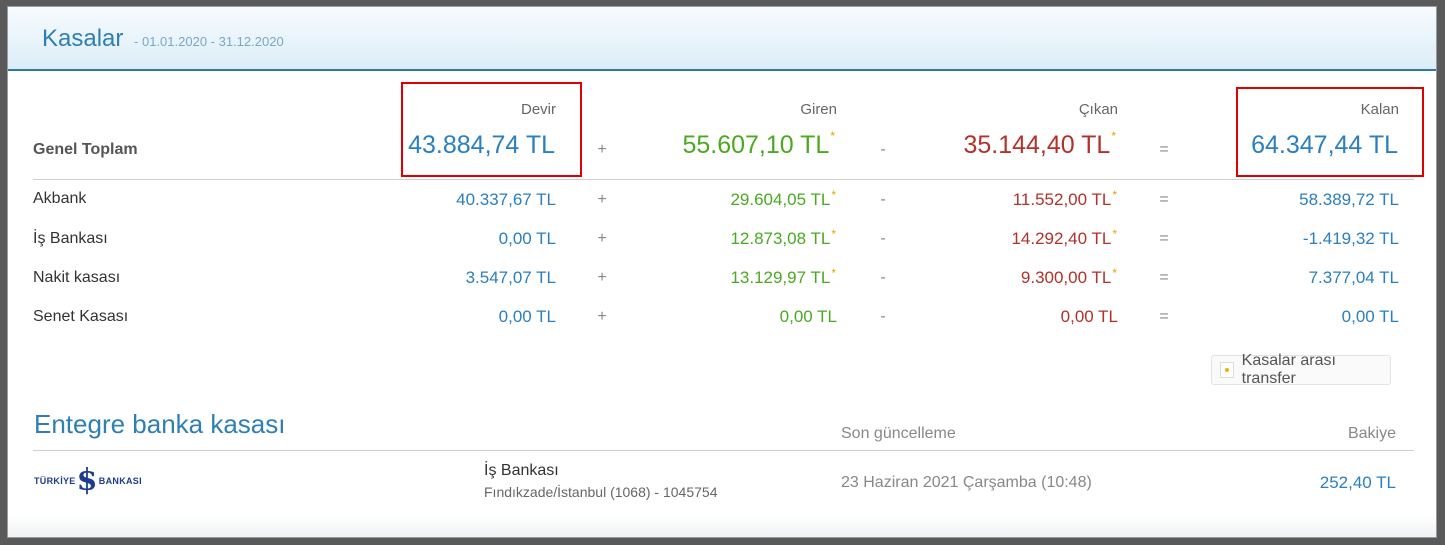  What do you see at coordinates (1357, 482) in the screenshot?
I see `bank-balance: 252,40 TL` at bounding box center [1357, 482].